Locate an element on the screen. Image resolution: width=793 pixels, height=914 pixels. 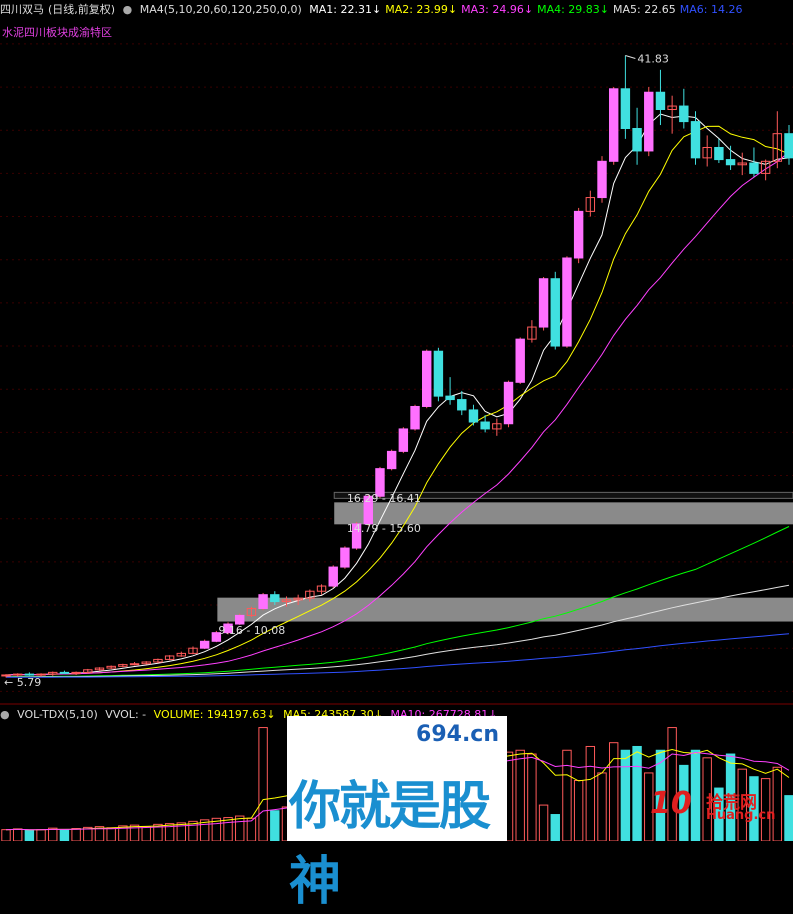
watermark-text: 你就是股神 is located at coordinates (390, 844).